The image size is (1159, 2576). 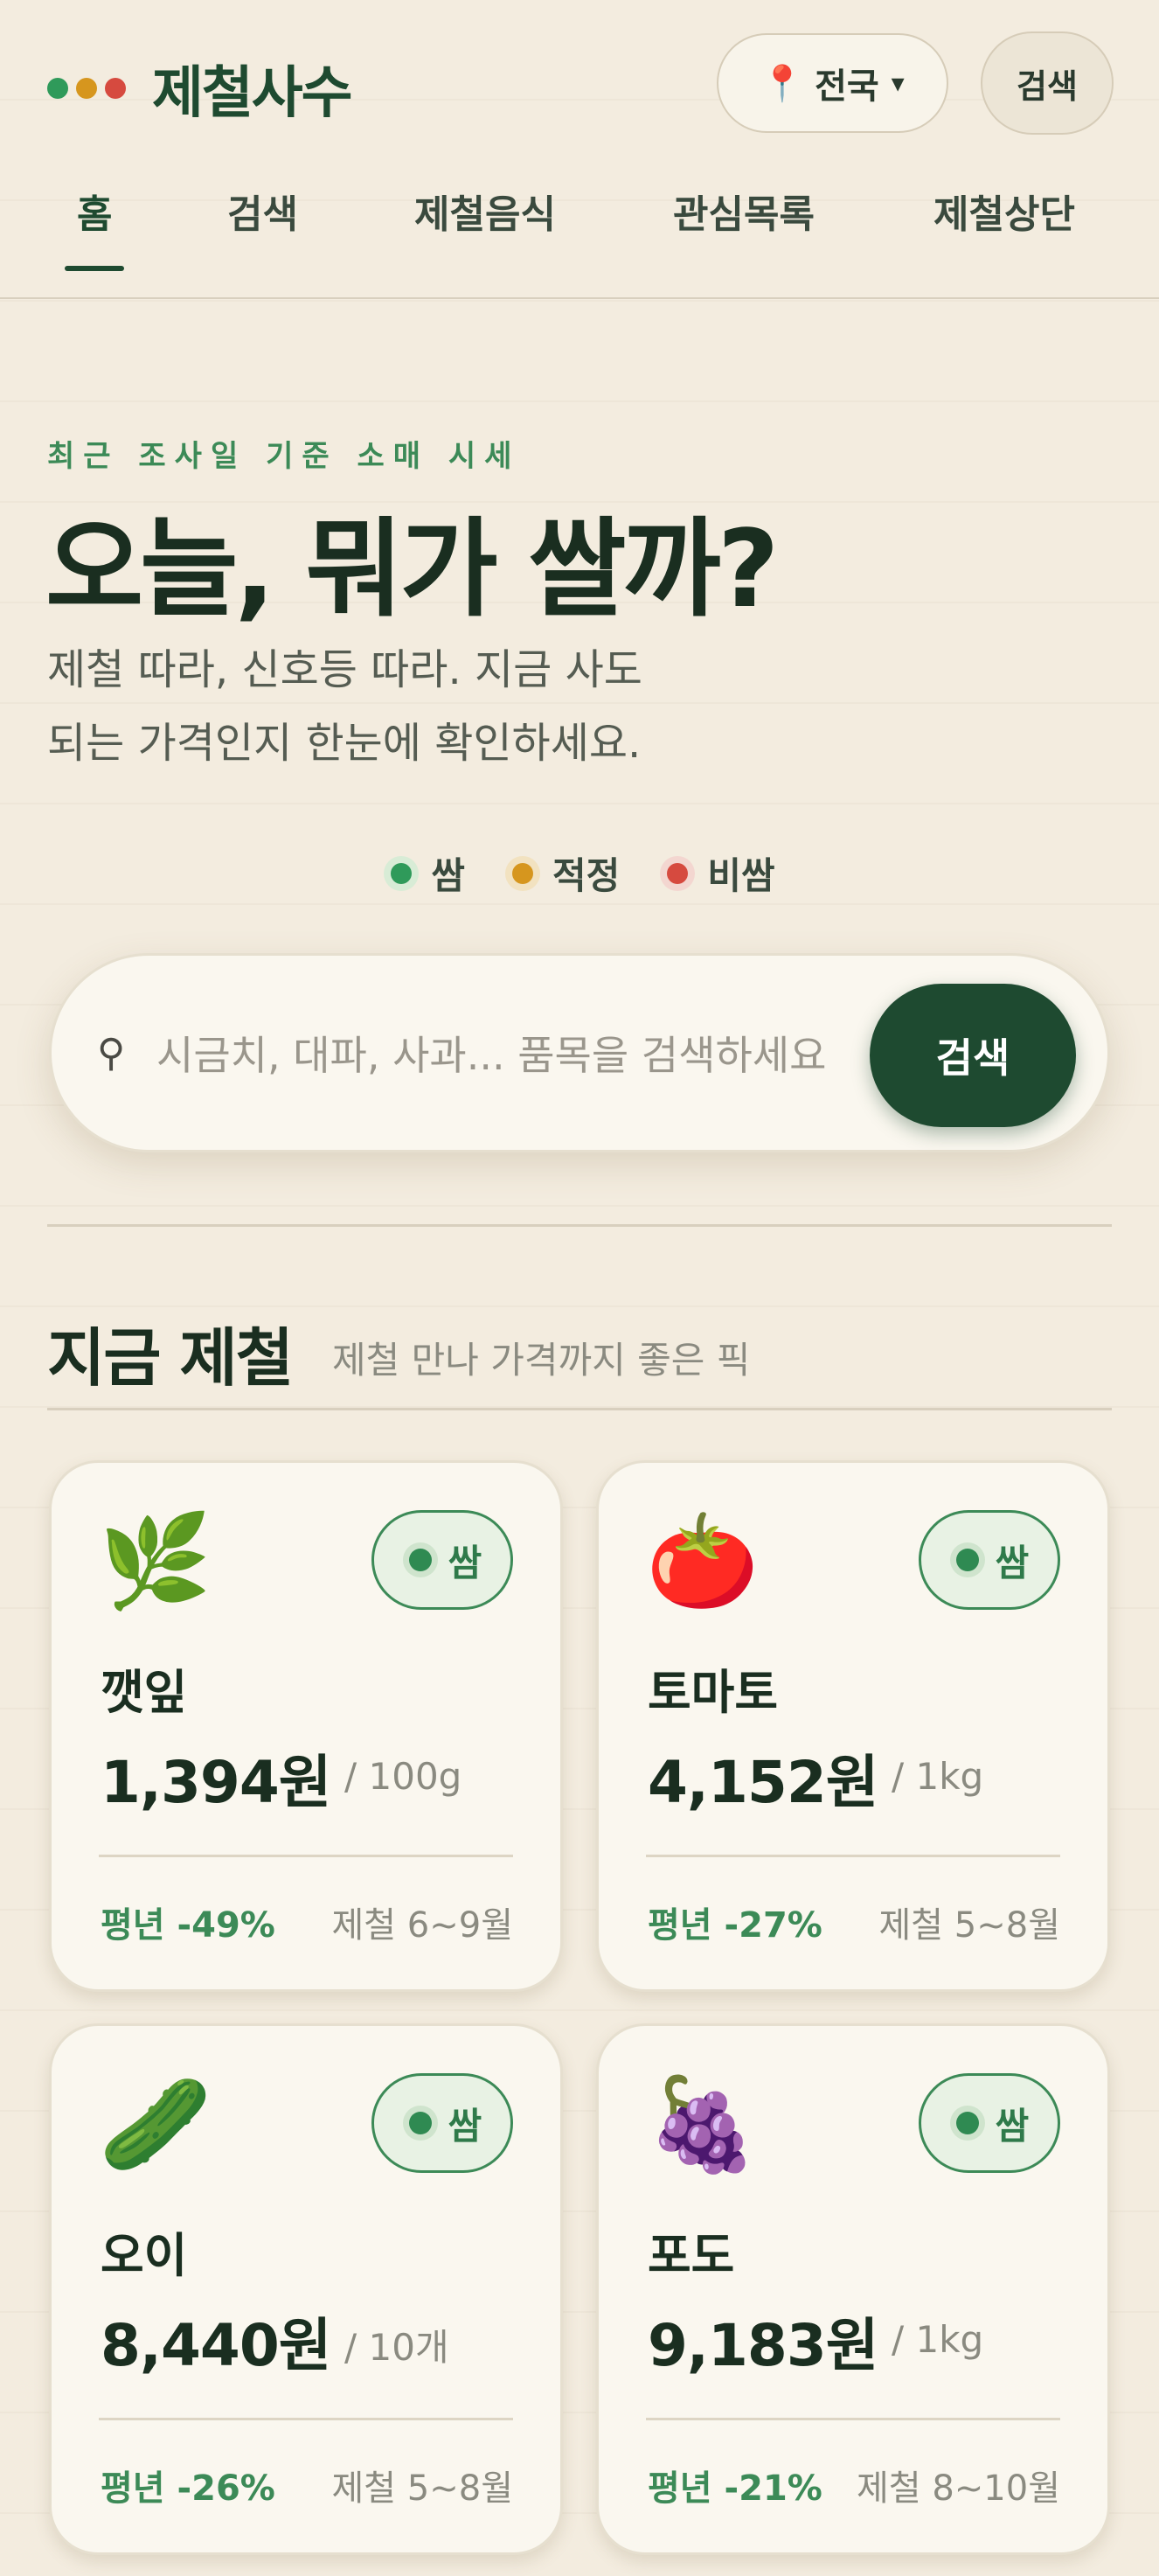 I want to click on search-input, so click(x=523, y=1055).